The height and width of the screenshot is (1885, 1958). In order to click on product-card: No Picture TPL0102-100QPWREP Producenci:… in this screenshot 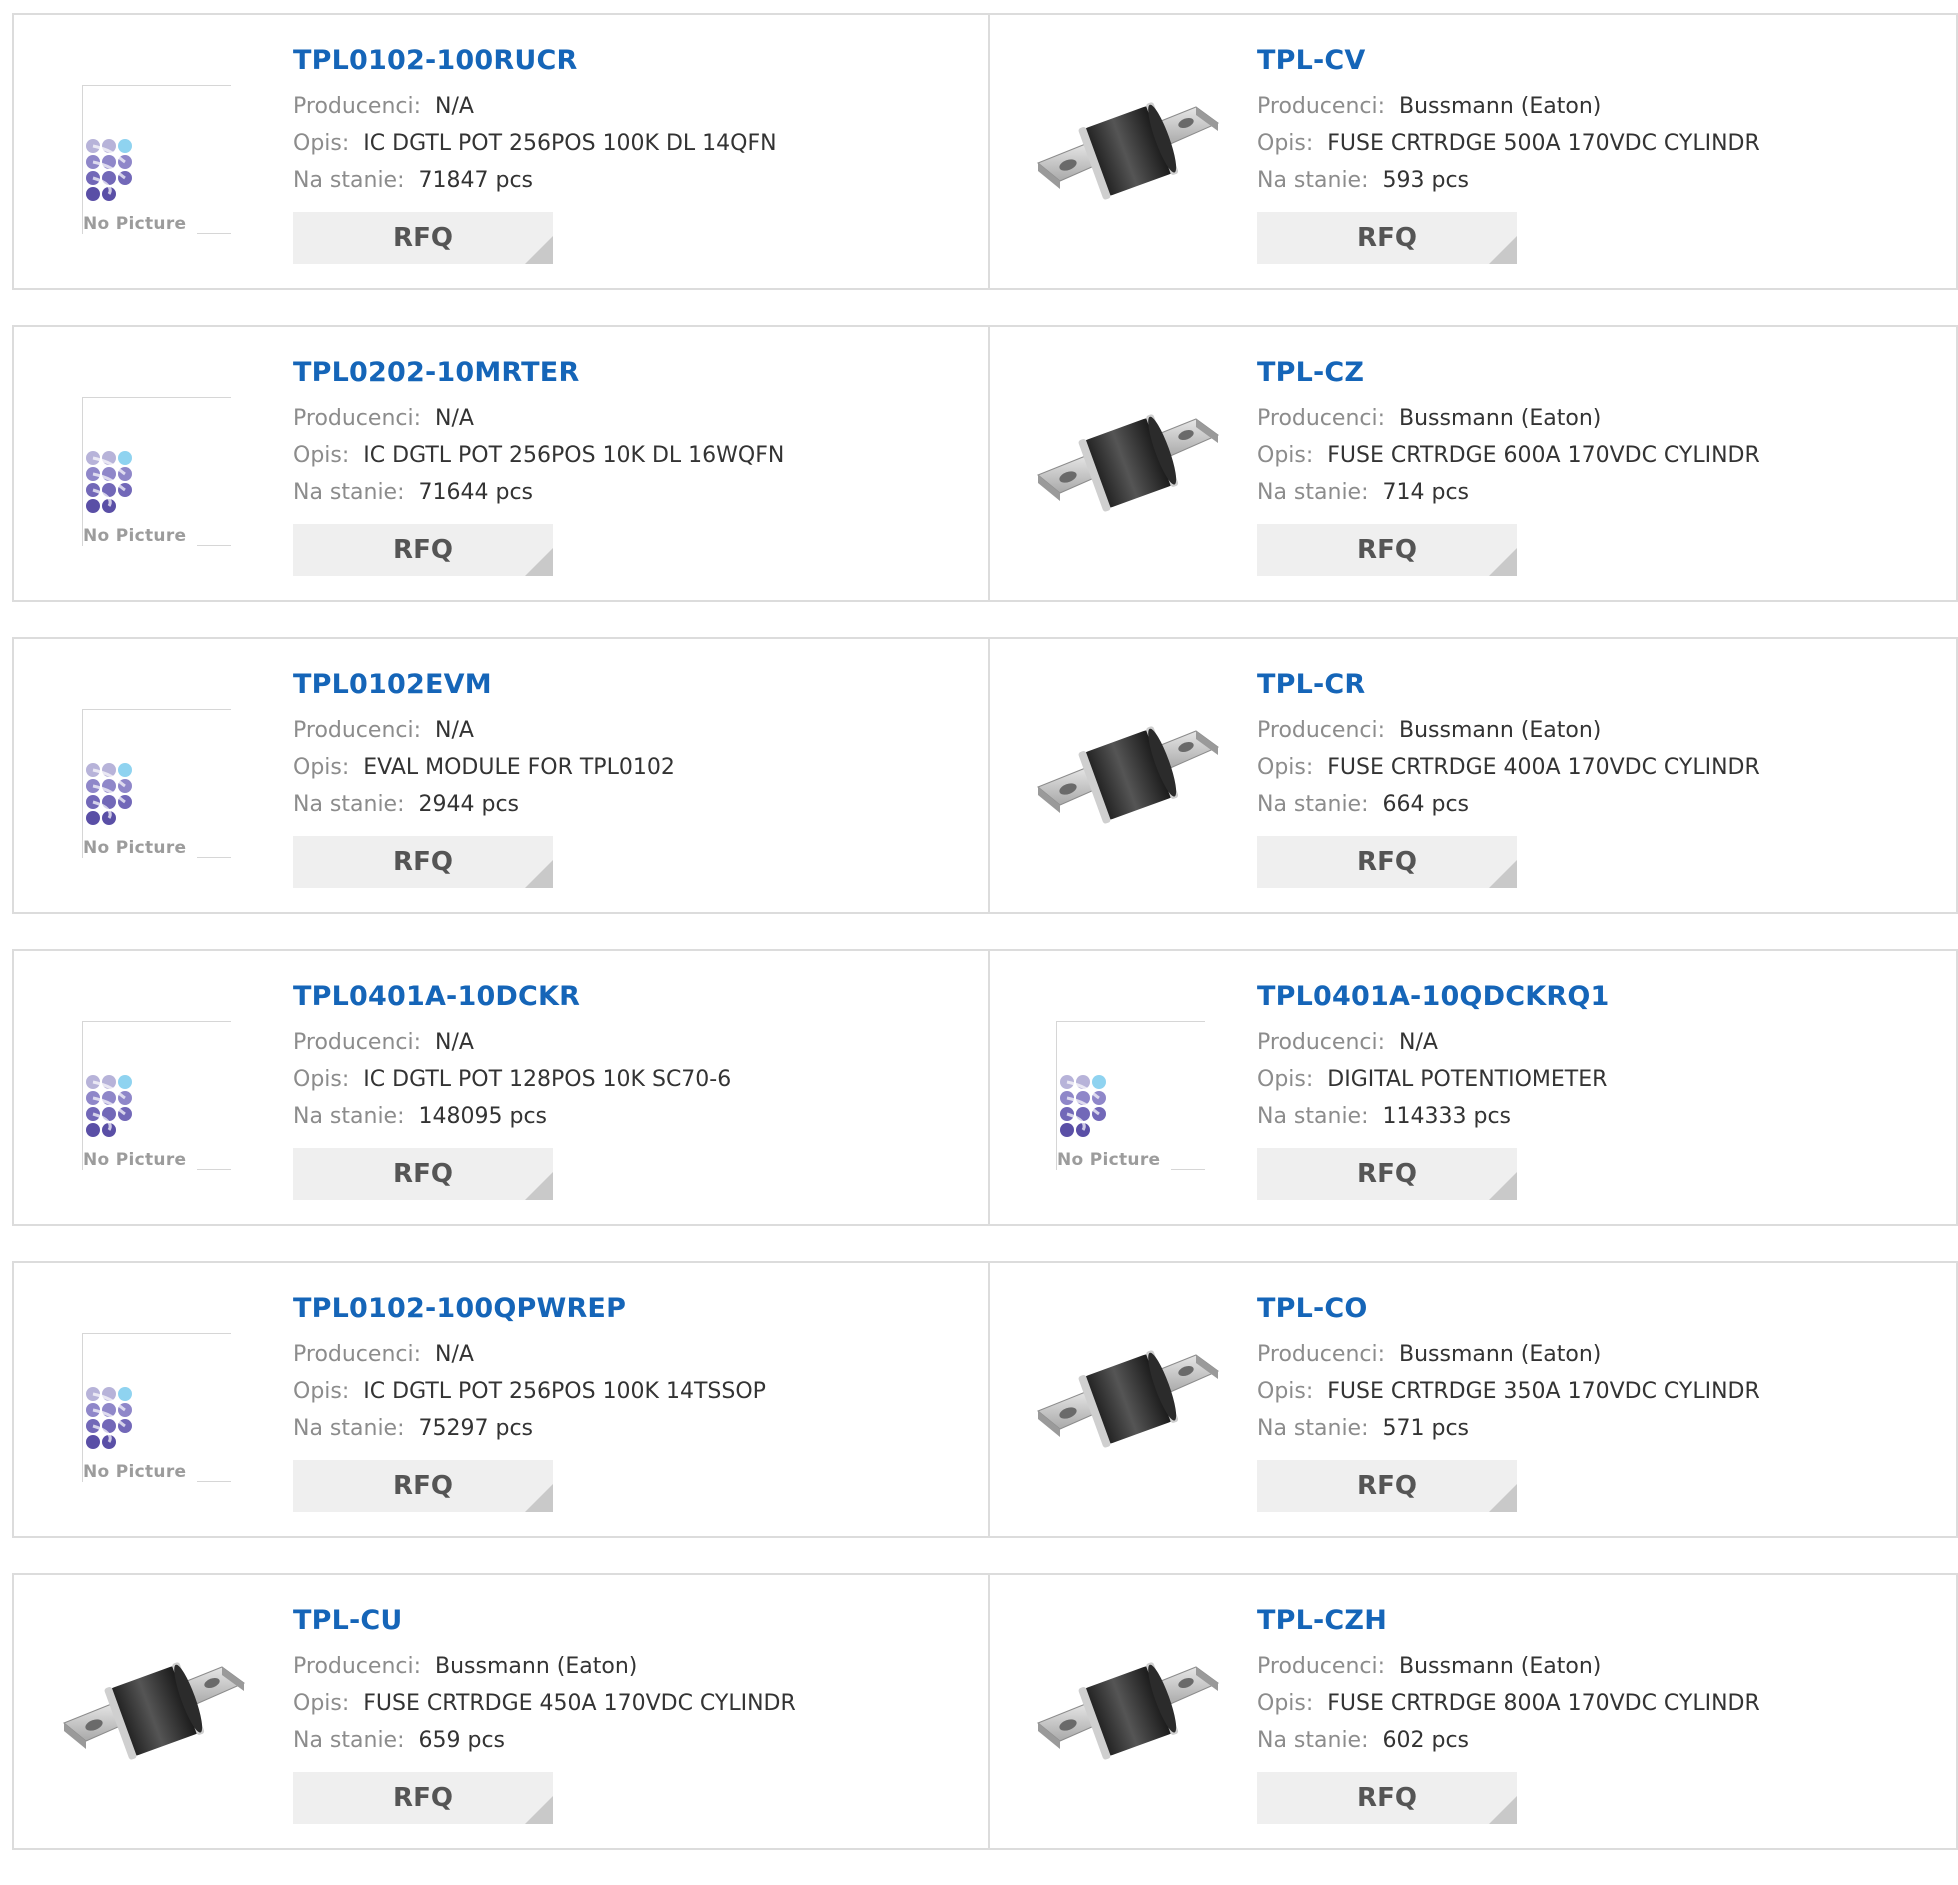, I will do `click(501, 1399)`.